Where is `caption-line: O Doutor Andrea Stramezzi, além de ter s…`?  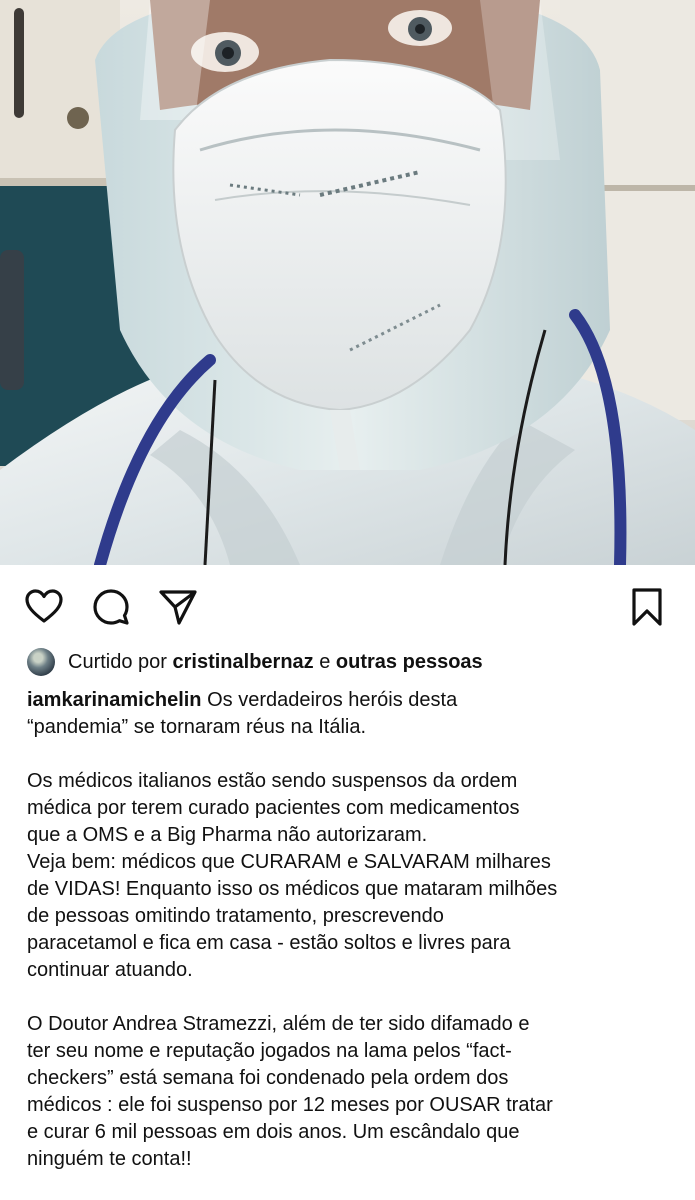 caption-line: O Doutor Andrea Stramezzi, além de ter s… is located at coordinates (278, 1024).